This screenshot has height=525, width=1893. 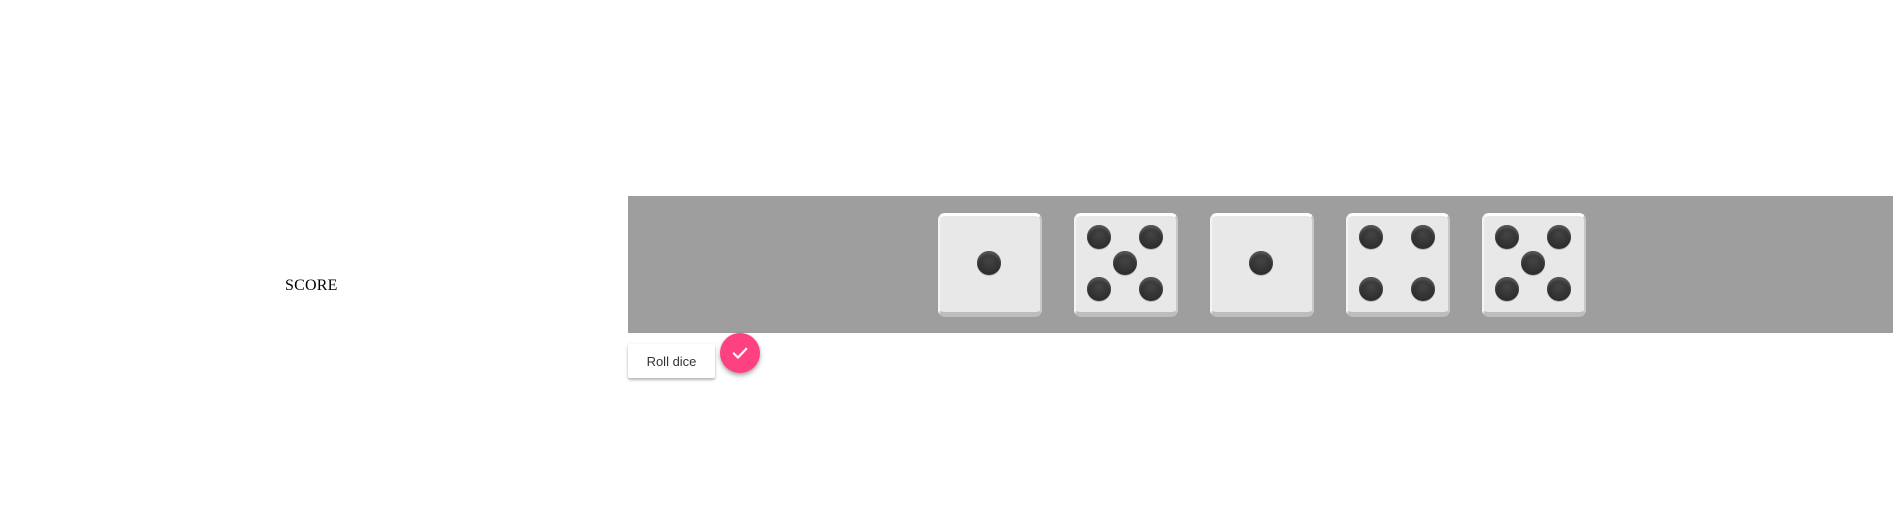 I want to click on confirm-button, so click(x=740, y=353).